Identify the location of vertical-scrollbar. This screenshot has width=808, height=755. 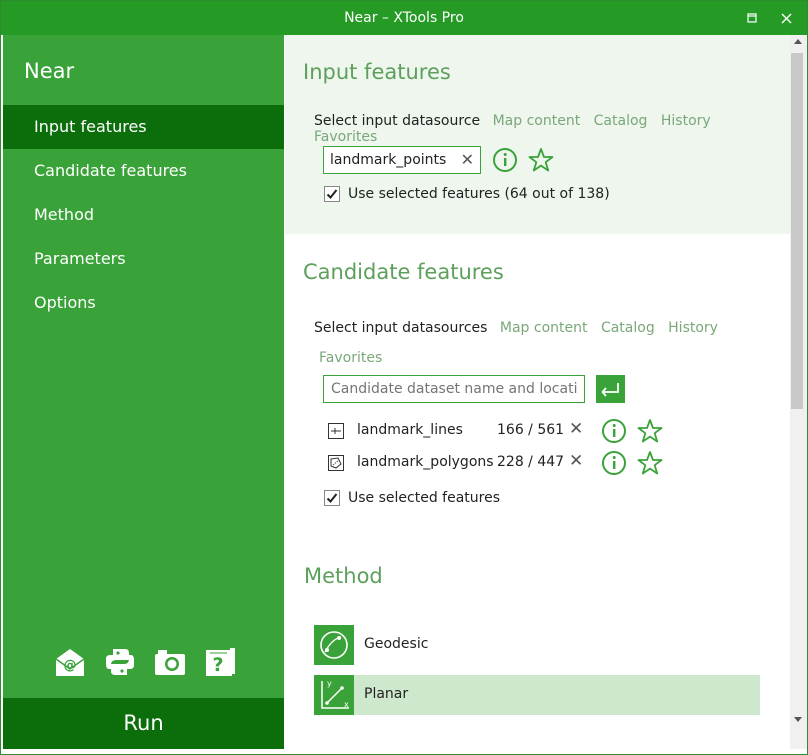
(798, 392).